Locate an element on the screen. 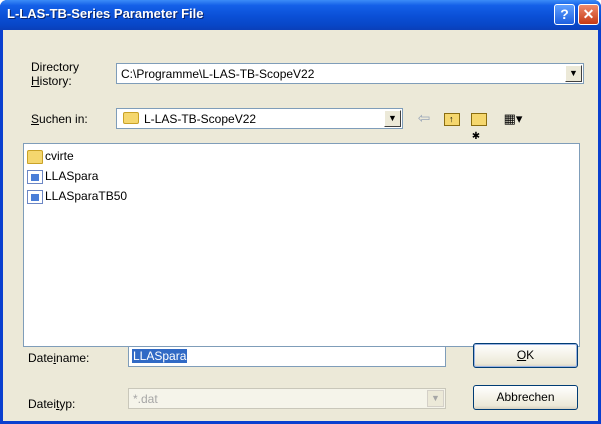  back-icon: ⇦ is located at coordinates (424, 119).